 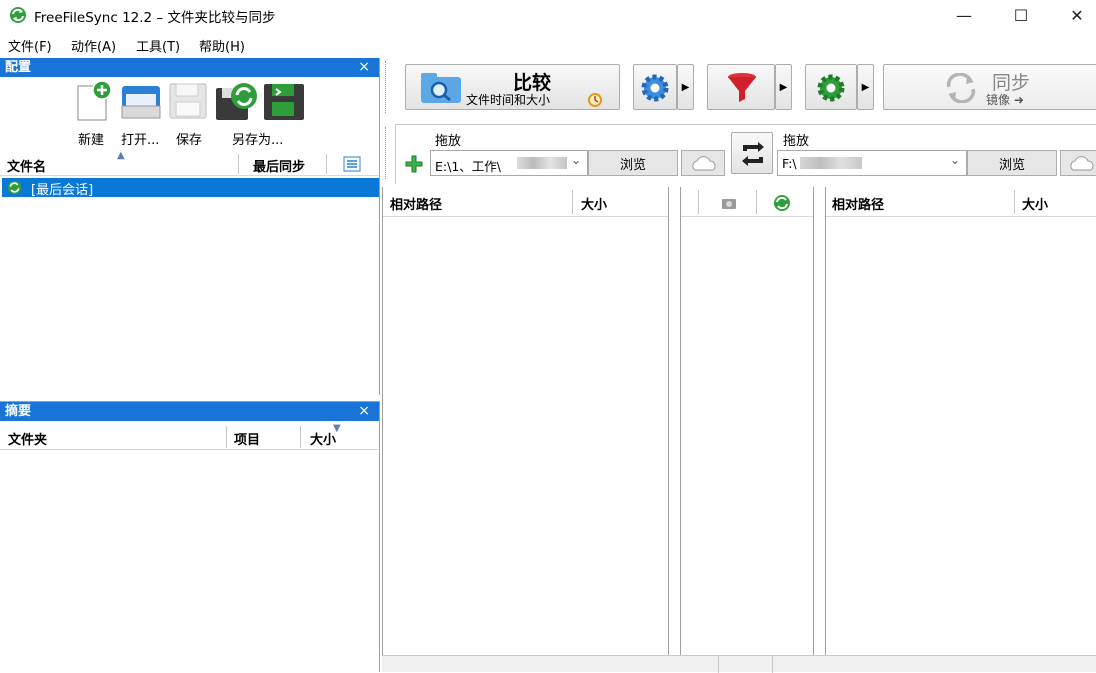 I want to click on app-sync-icon, so click(x=18, y=15).